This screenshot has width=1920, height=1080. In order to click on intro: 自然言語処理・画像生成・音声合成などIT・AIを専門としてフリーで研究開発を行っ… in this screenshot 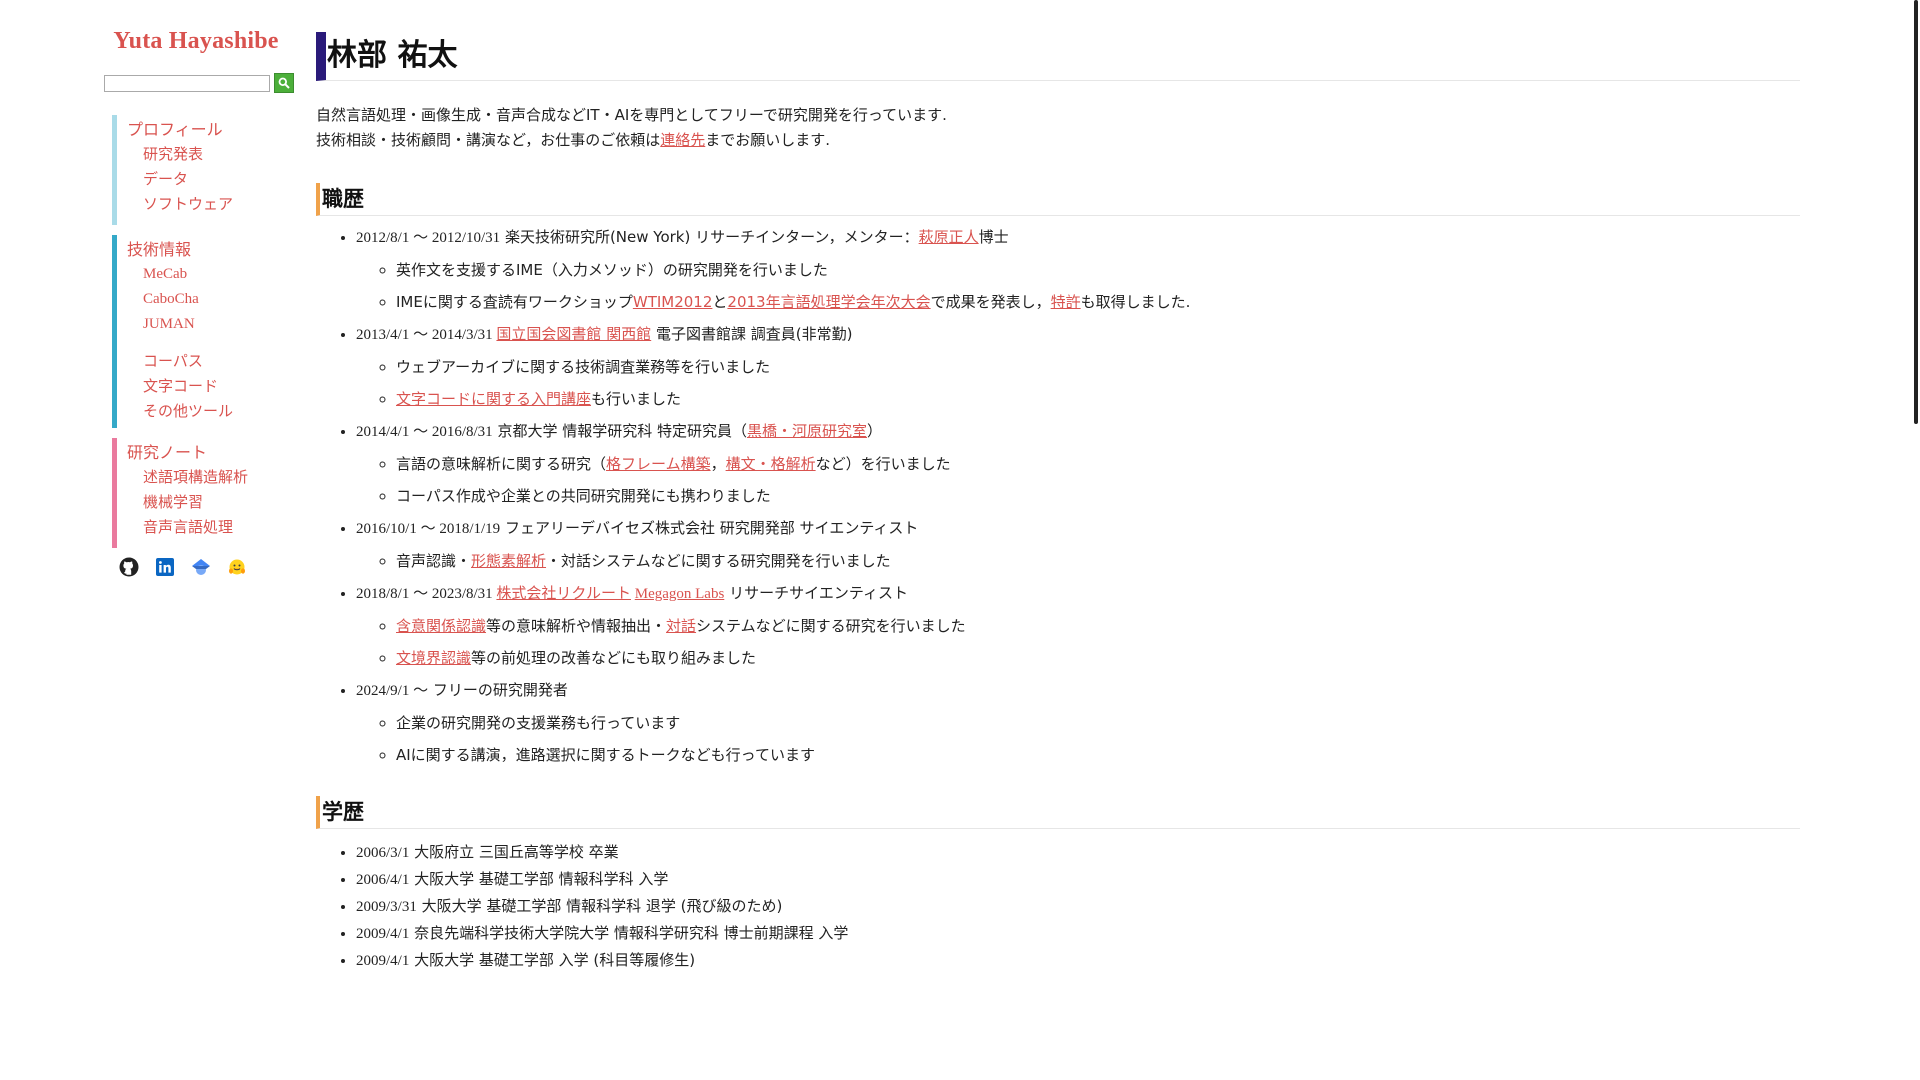, I will do `click(1058, 128)`.